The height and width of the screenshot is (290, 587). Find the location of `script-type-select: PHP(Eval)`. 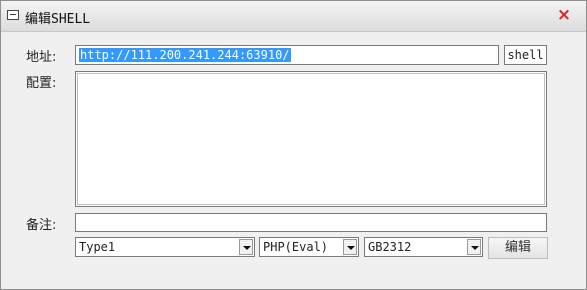

script-type-select: PHP(Eval) is located at coordinates (309, 247).